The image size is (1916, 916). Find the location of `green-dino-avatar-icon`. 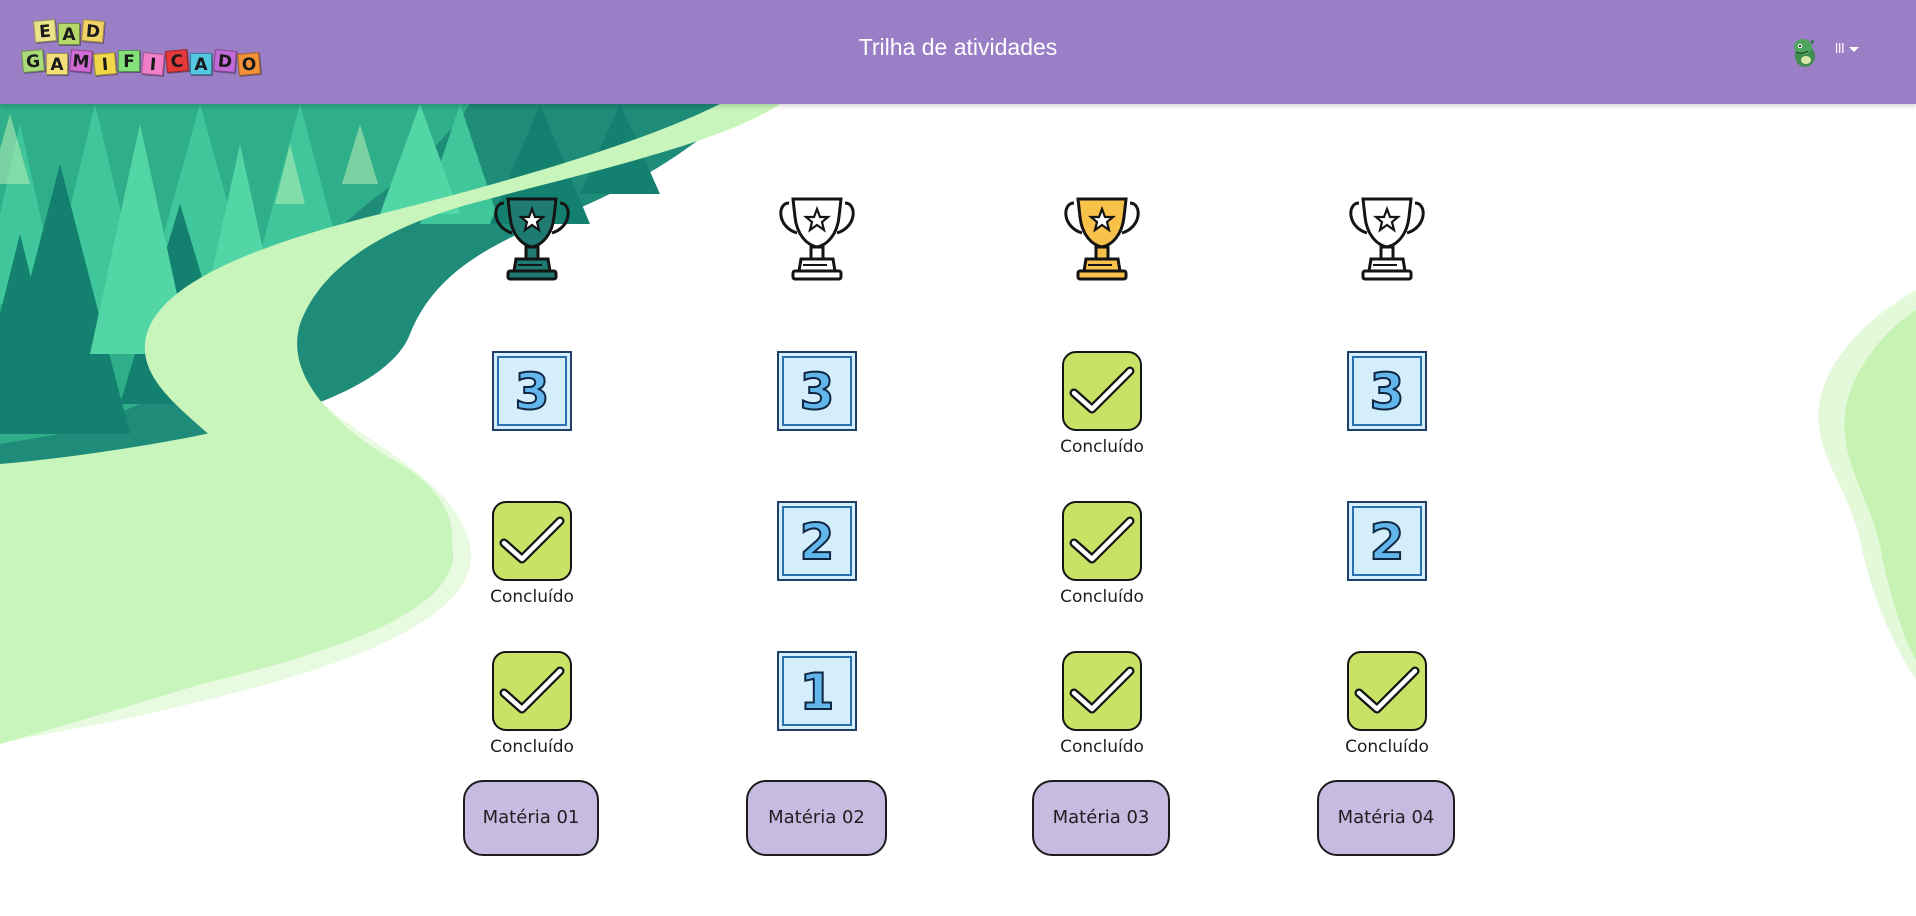

green-dino-avatar-icon is located at coordinates (1805, 52).